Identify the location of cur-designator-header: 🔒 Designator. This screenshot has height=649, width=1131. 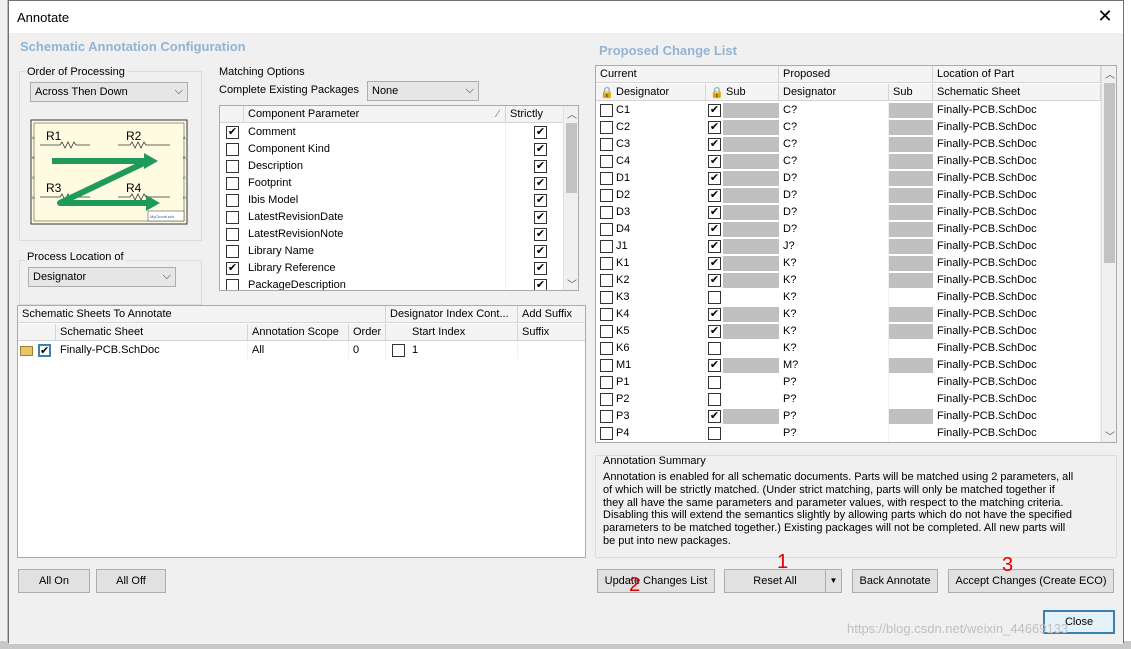
(651, 92).